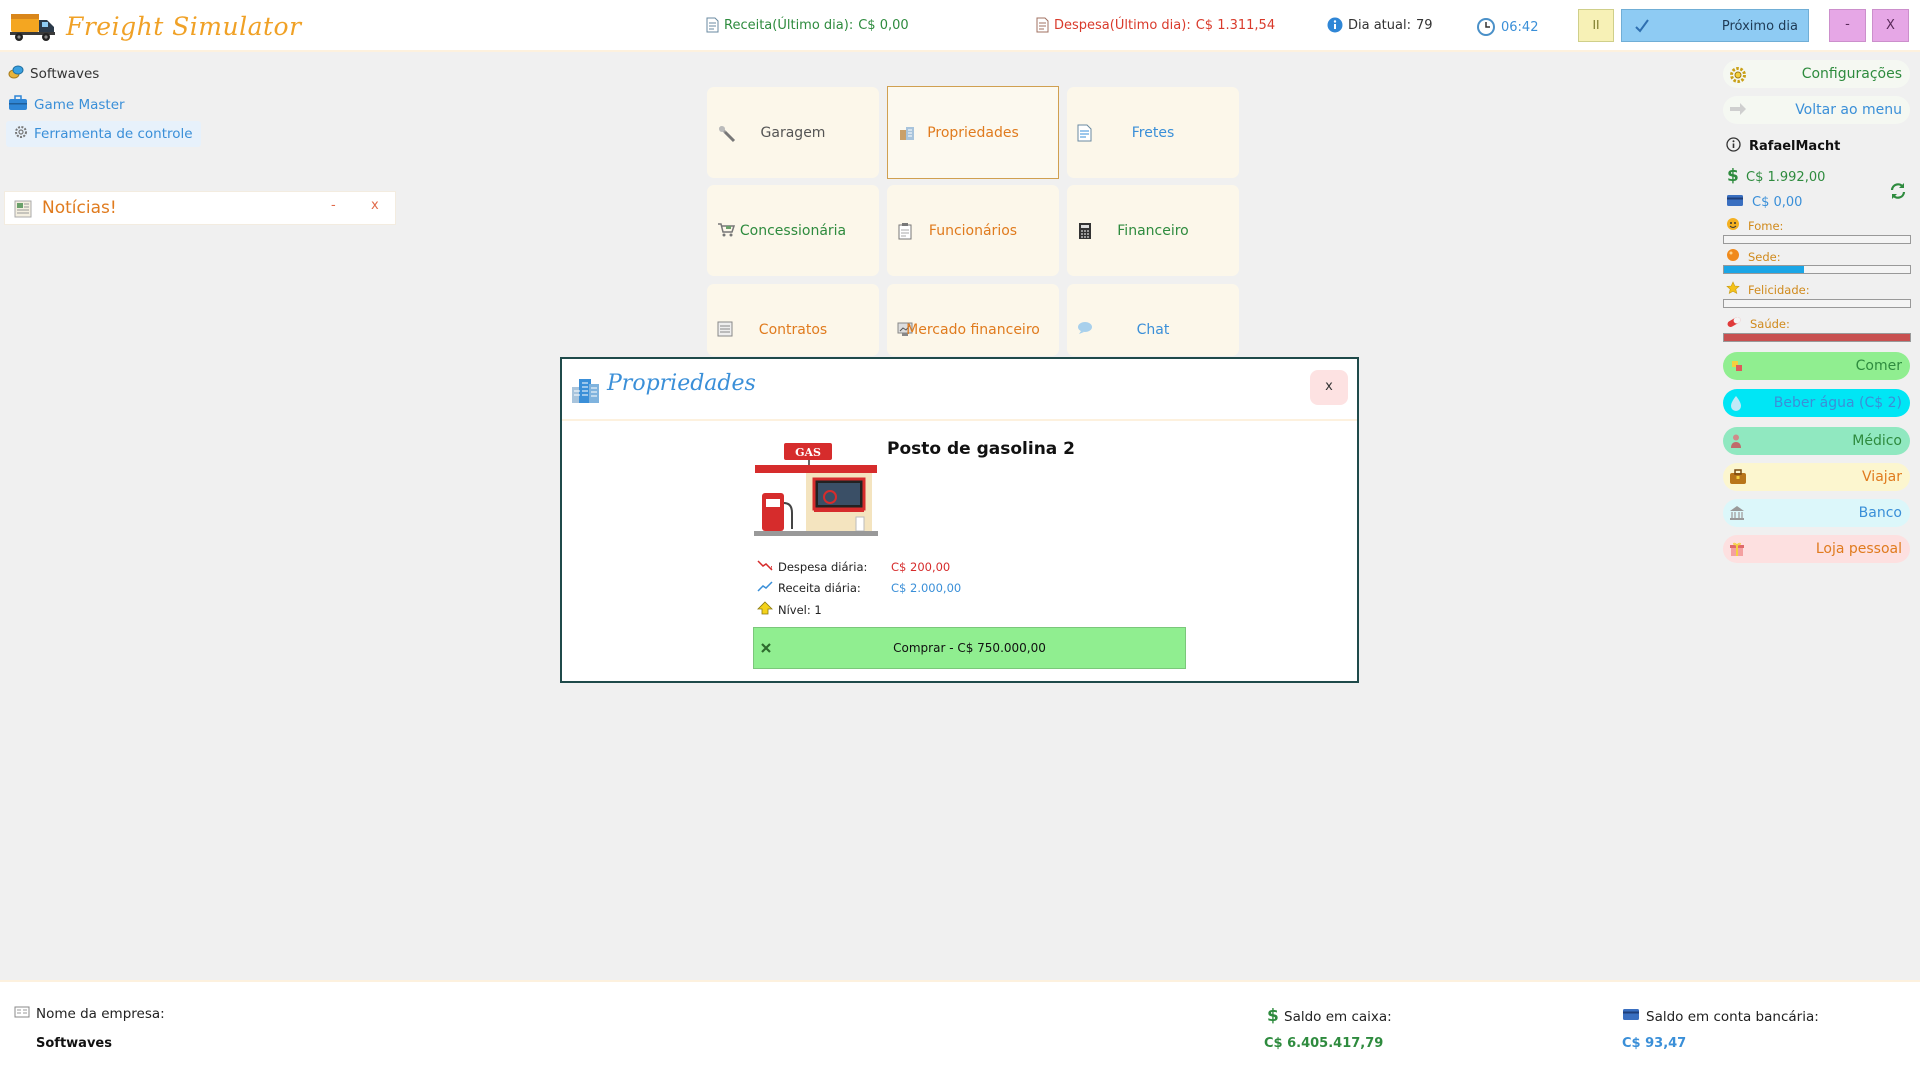  I want to click on loja-pessoal-button: Loja pessoal, so click(1816, 549).